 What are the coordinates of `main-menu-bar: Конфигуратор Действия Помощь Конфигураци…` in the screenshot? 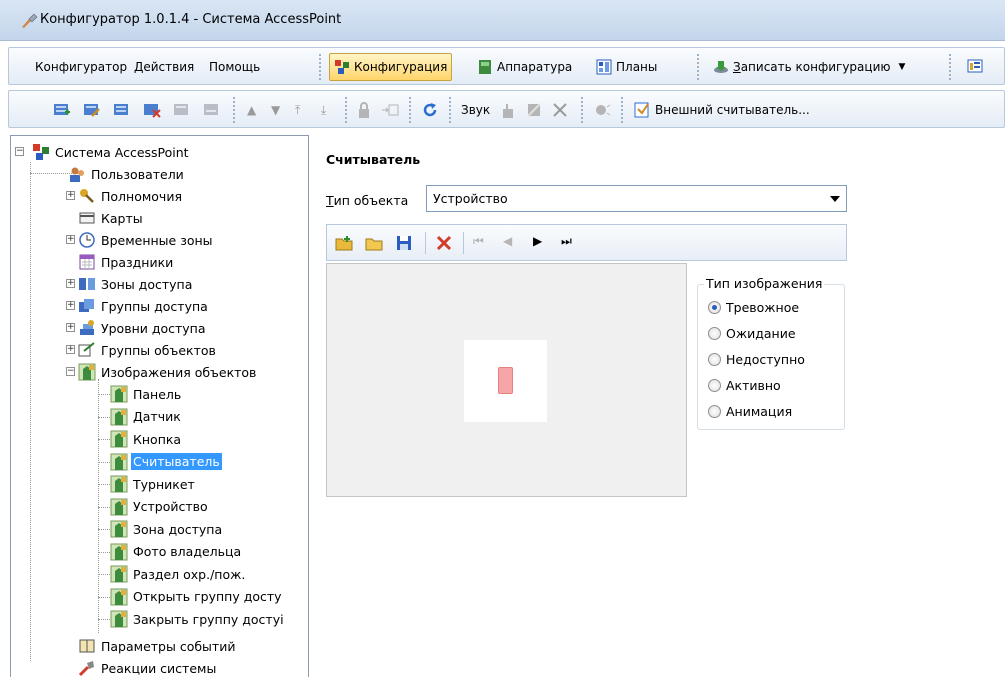 It's located at (506, 66).